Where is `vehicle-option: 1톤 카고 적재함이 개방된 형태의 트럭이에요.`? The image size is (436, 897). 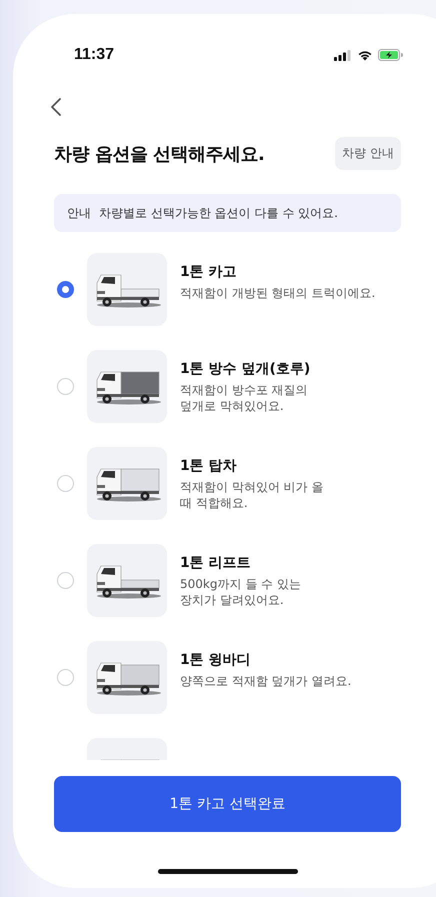 vehicle-option: 1톤 카고 적재함이 개방된 형태의 트럭이에요. is located at coordinates (227, 289).